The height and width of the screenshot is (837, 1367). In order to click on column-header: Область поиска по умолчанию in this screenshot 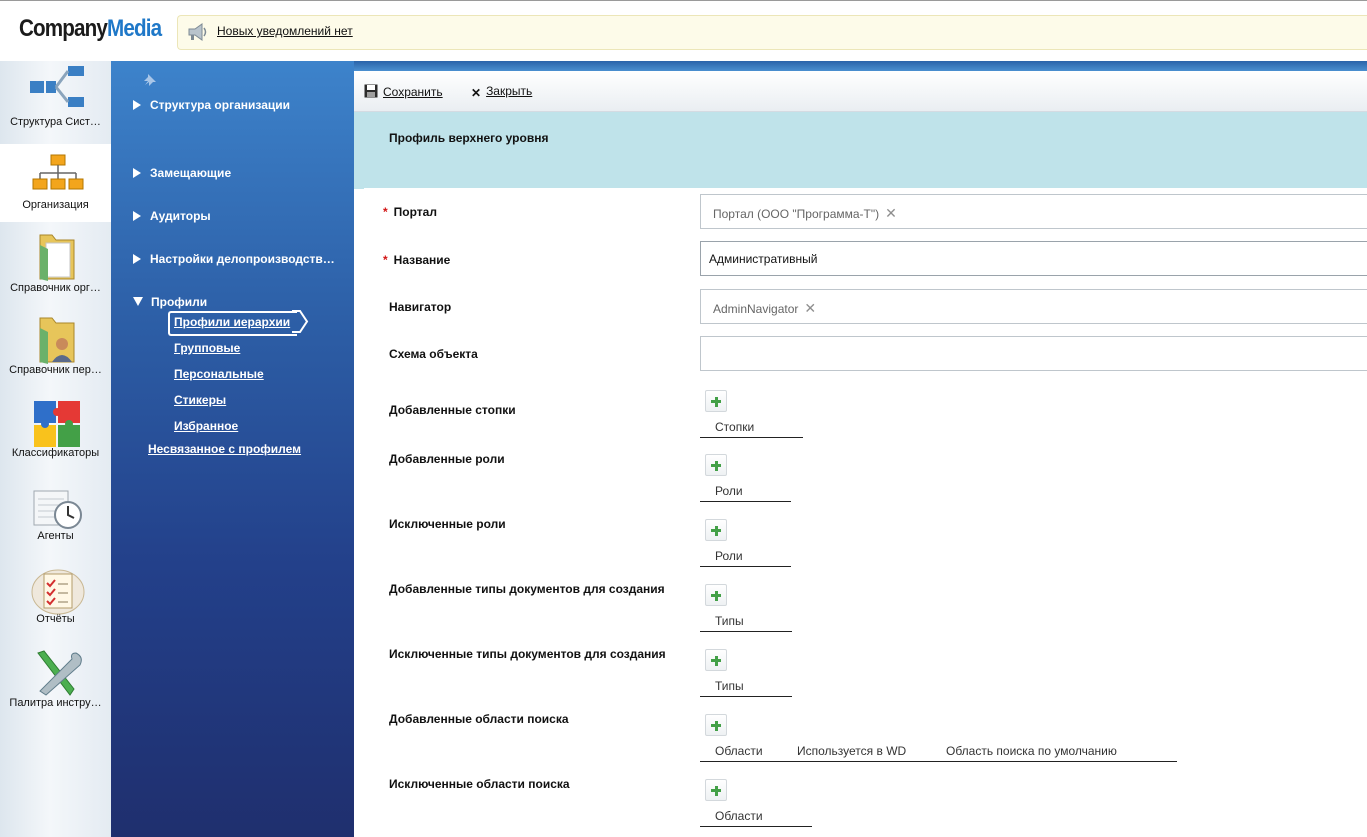, I will do `click(1031, 751)`.